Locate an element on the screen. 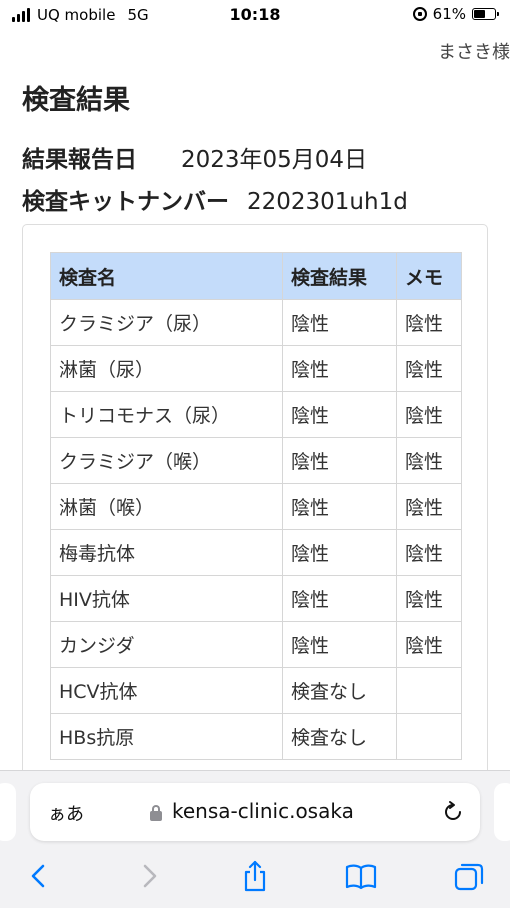 This screenshot has width=510, height=908. table-row: HIV抗体 陰性 陰性 is located at coordinates (256, 598).